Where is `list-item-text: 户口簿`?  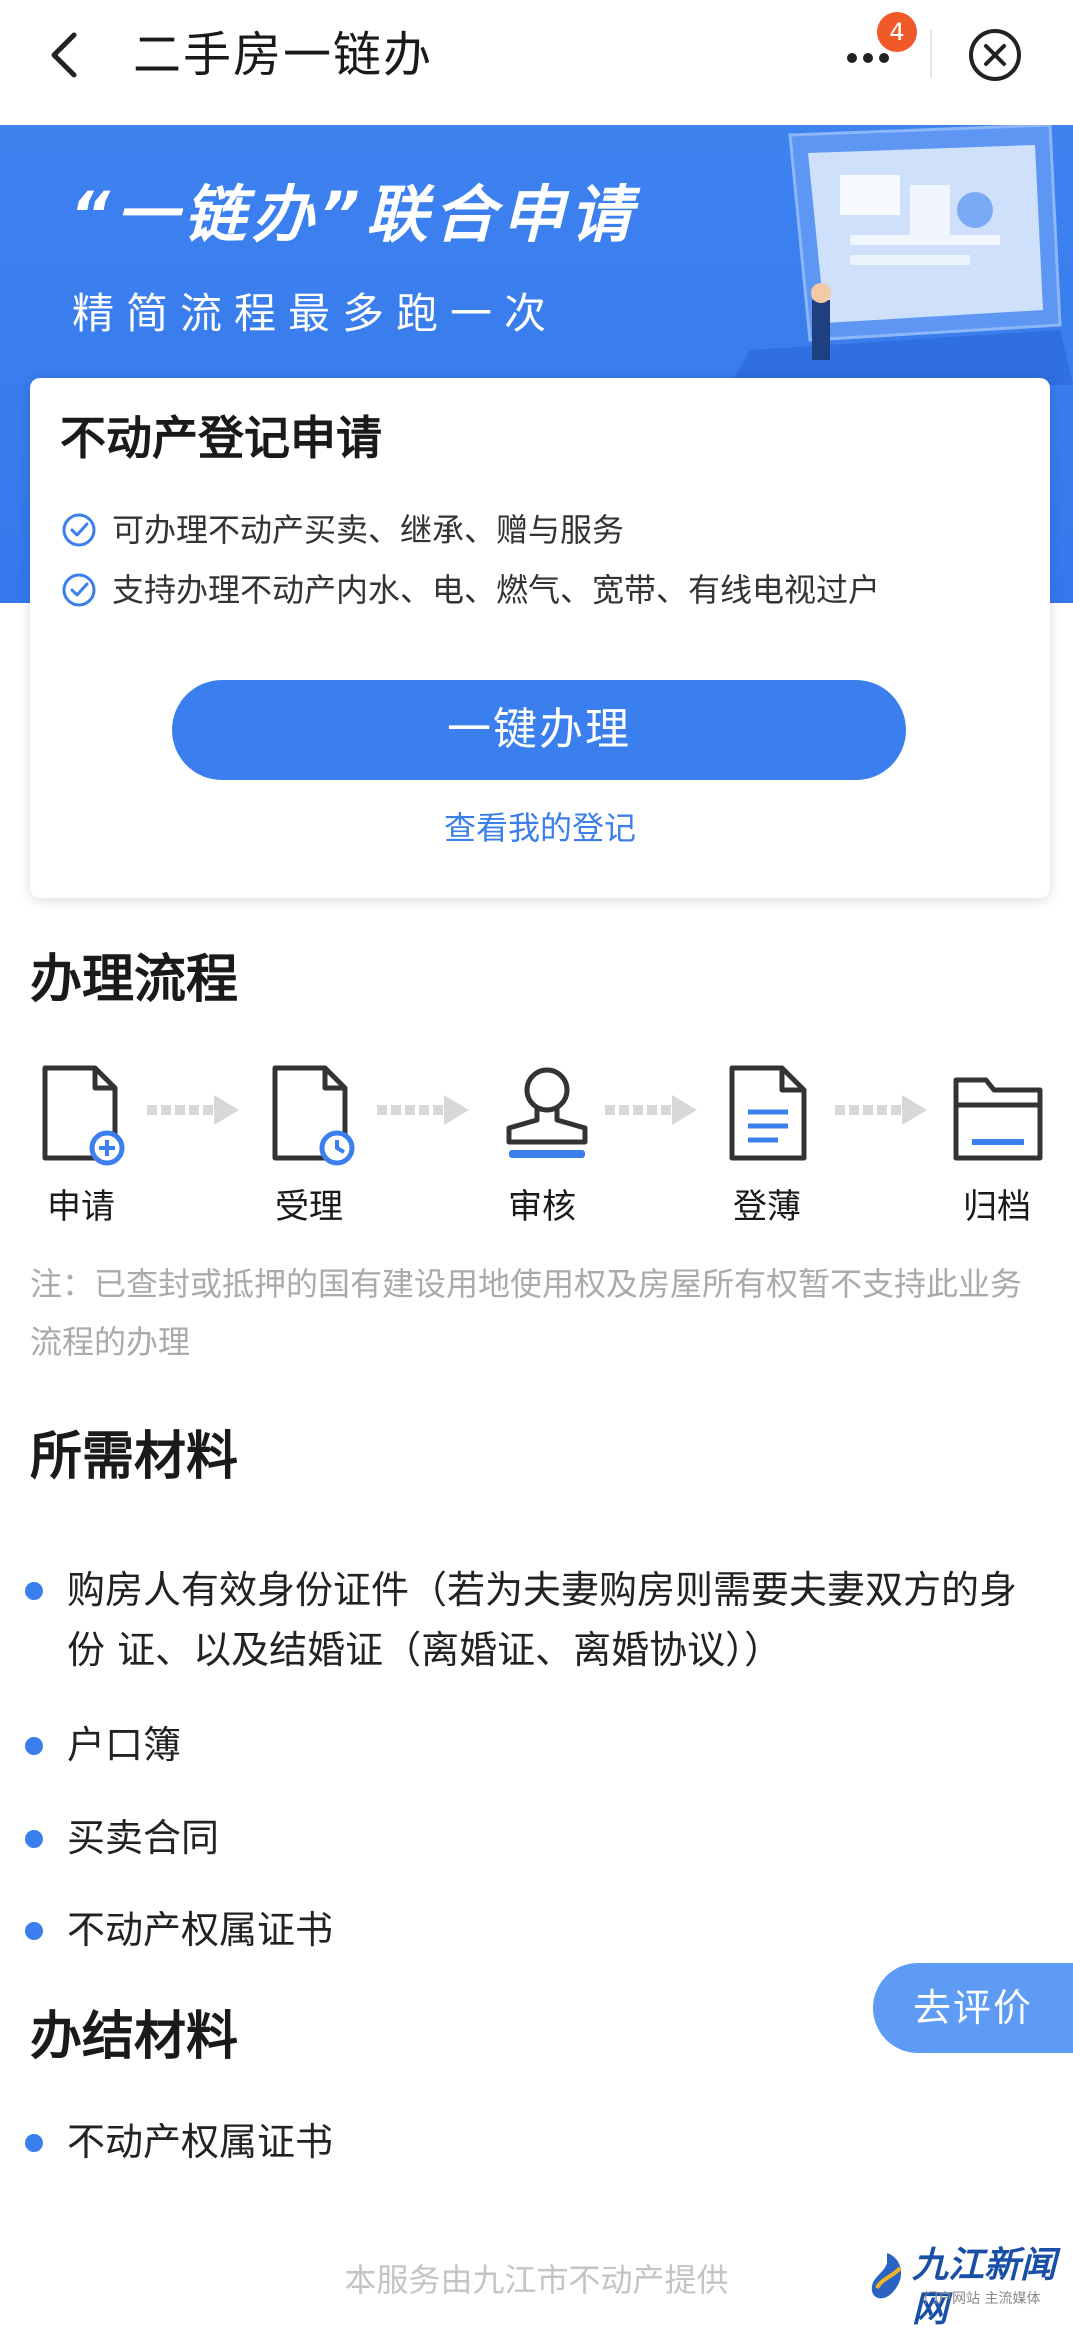
list-item-text: 户口簿 is located at coordinates (124, 1745).